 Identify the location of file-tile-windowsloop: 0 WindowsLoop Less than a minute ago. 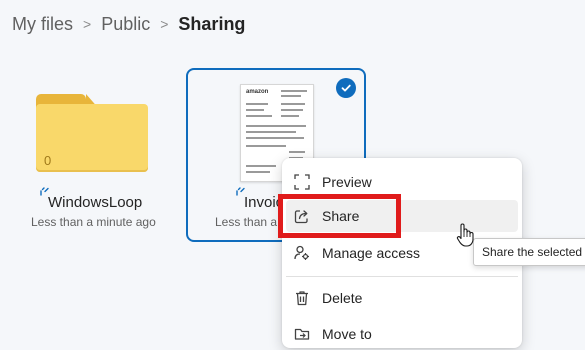
(100, 156).